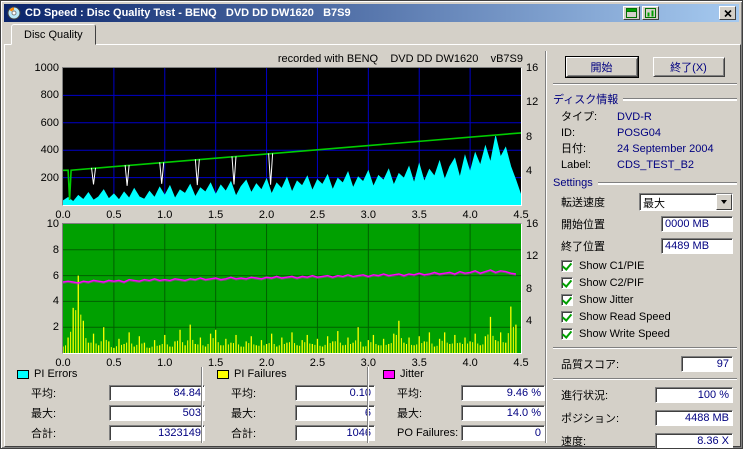 This screenshot has width=743, height=449. Describe the element at coordinates (546, 247) in the screenshot. I see `panel-separator` at that location.